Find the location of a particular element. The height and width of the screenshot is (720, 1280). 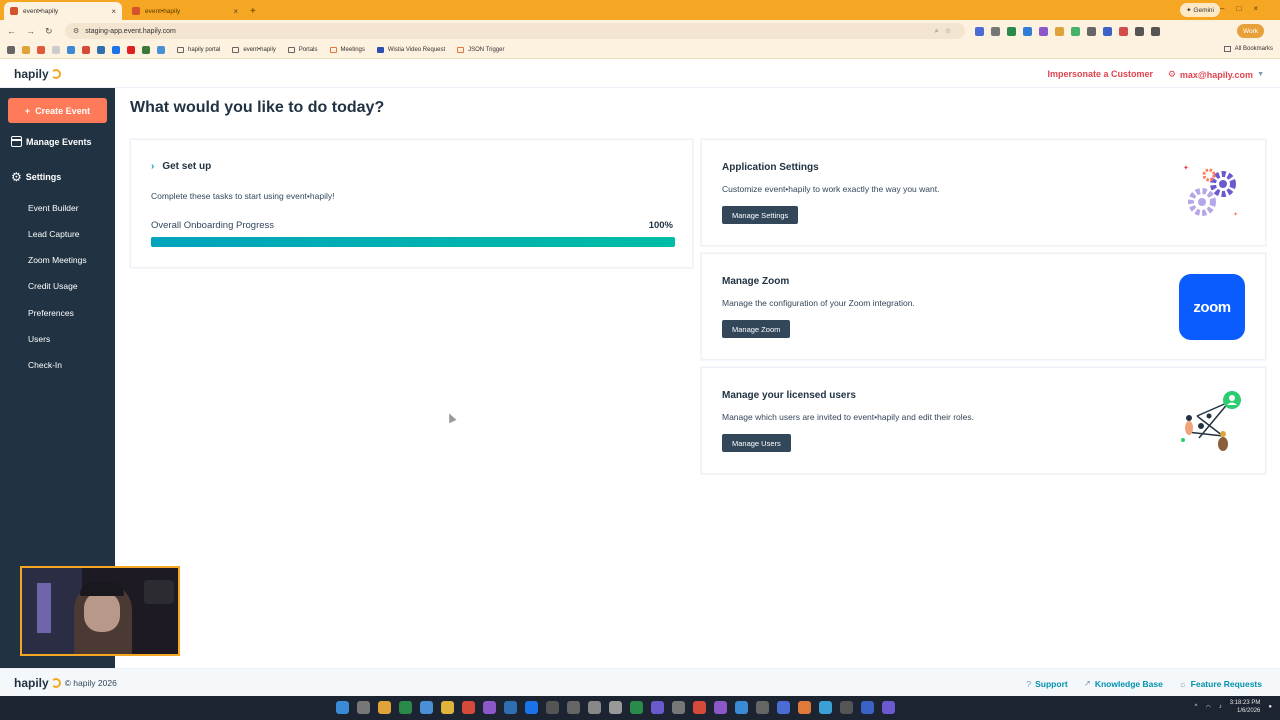

user-menu: ⚙ max@hapily.com ▼ is located at coordinates (1216, 74).